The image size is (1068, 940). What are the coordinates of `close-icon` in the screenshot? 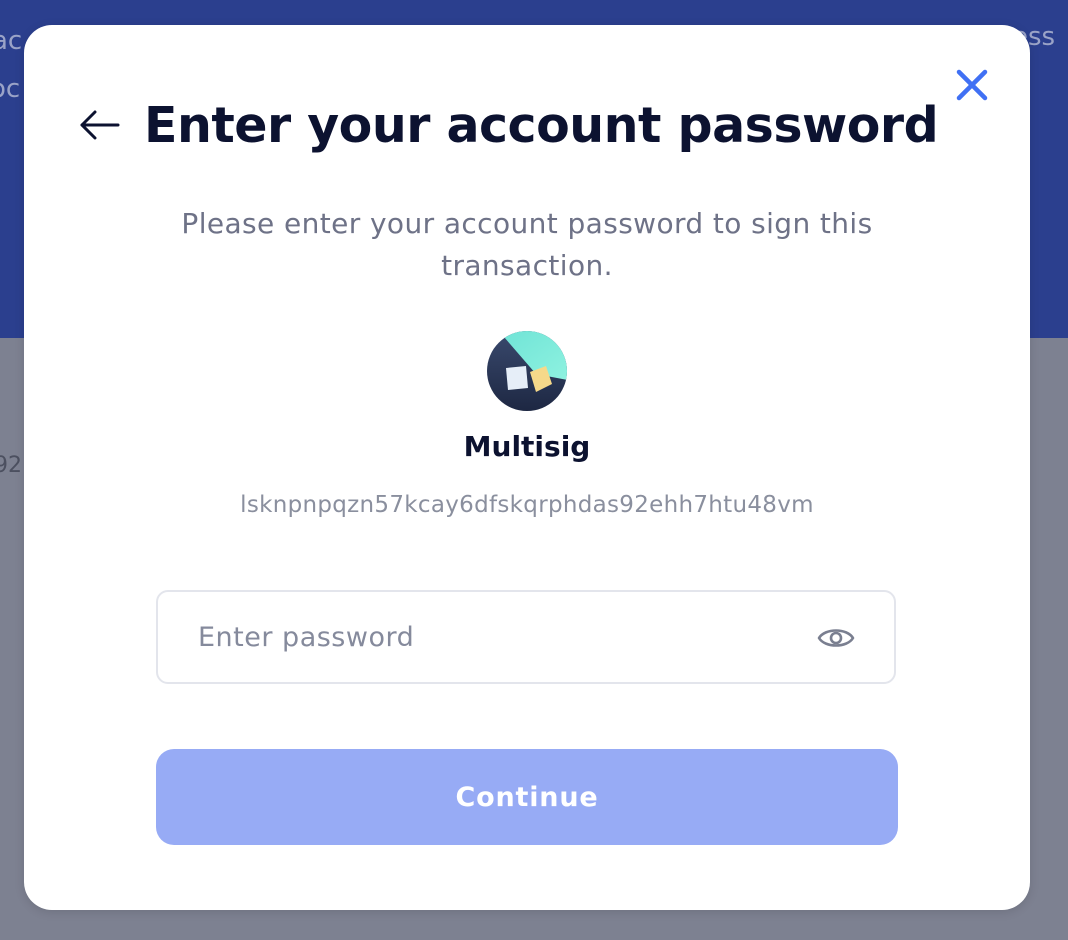 It's located at (972, 85).